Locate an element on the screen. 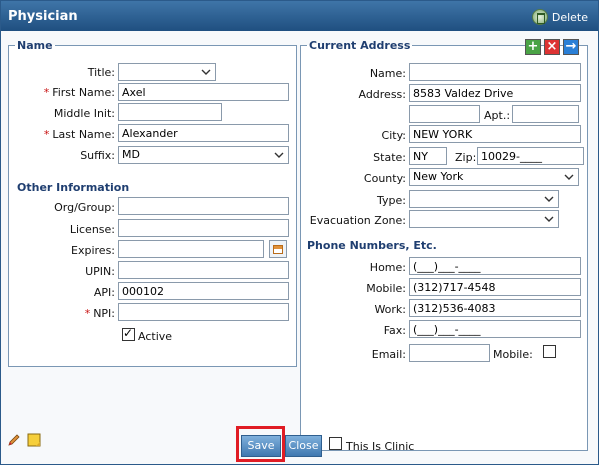 Image resolution: width=599 pixels, height=465 pixels. remove-address-button: × is located at coordinates (552, 47).